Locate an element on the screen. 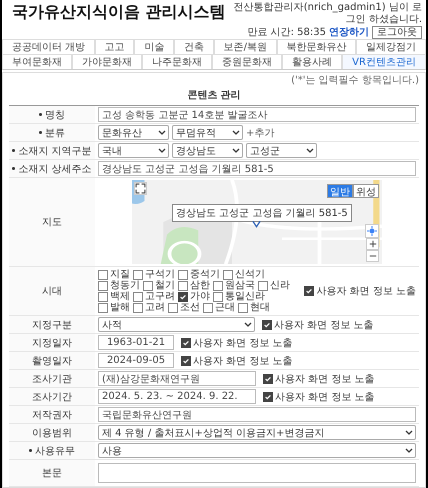 Image resolution: width=428 pixels, height=488 pixels. dropdown: 고성군 is located at coordinates (281, 150).